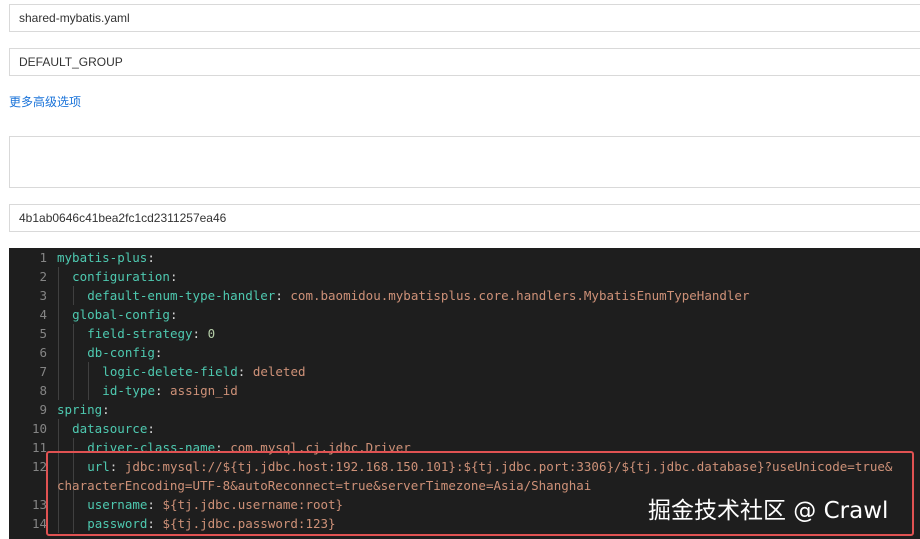  I want to click on line-number: 10, so click(39, 428).